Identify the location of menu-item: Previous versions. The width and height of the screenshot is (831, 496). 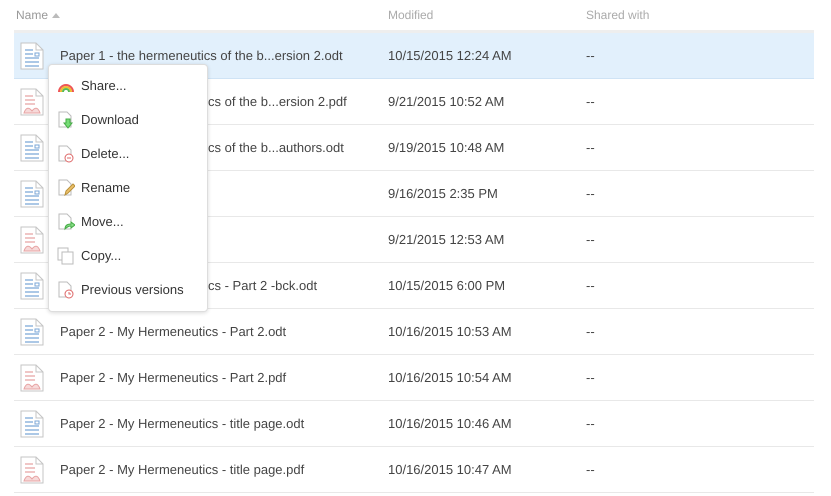
(128, 290).